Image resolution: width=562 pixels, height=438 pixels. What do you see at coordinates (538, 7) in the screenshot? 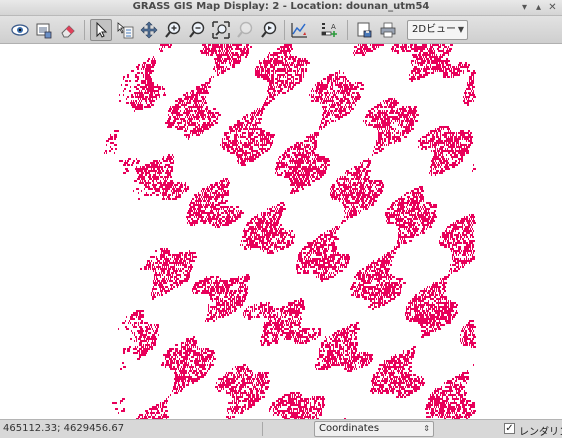
I see `maximize-button: ▴` at bounding box center [538, 7].